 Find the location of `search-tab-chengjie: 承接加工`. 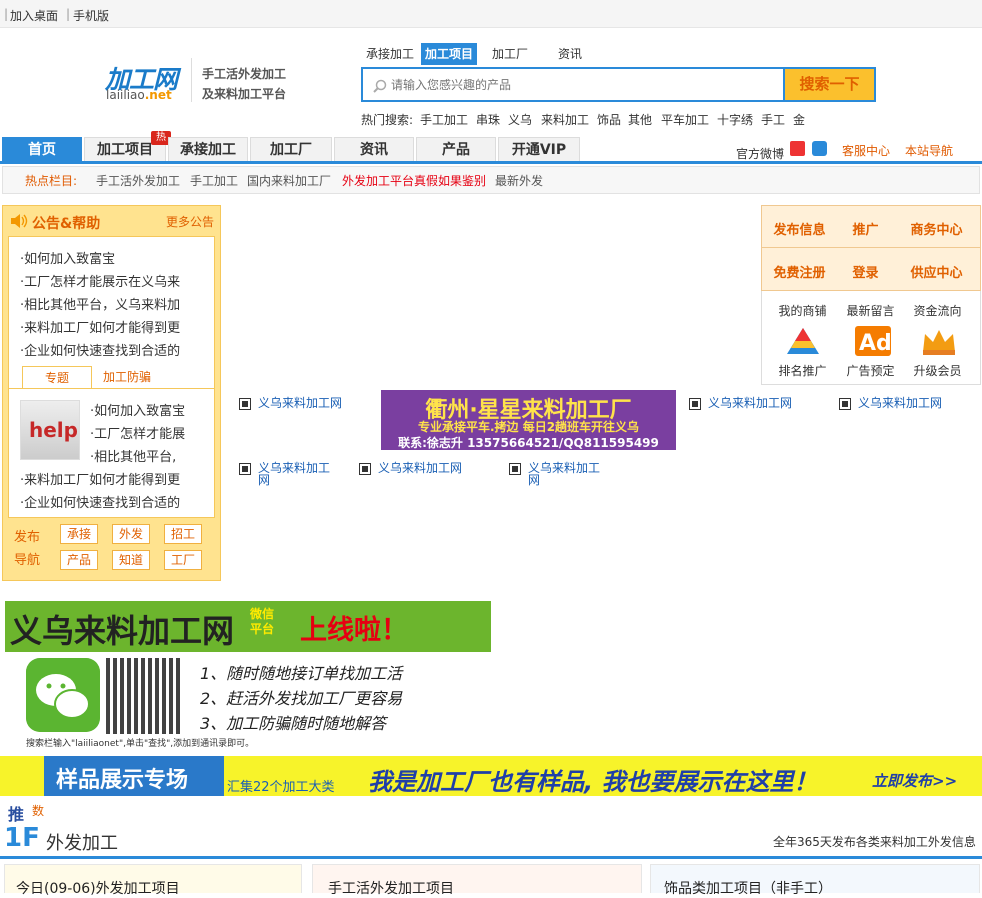

search-tab-chengjie: 承接加工 is located at coordinates (390, 54).